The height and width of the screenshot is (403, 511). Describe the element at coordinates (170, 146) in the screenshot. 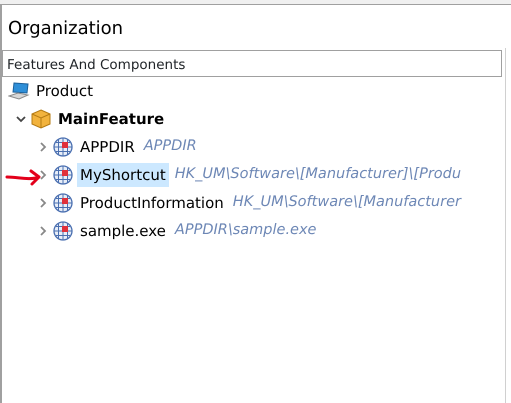

I see `item-path: APPDIR` at that location.